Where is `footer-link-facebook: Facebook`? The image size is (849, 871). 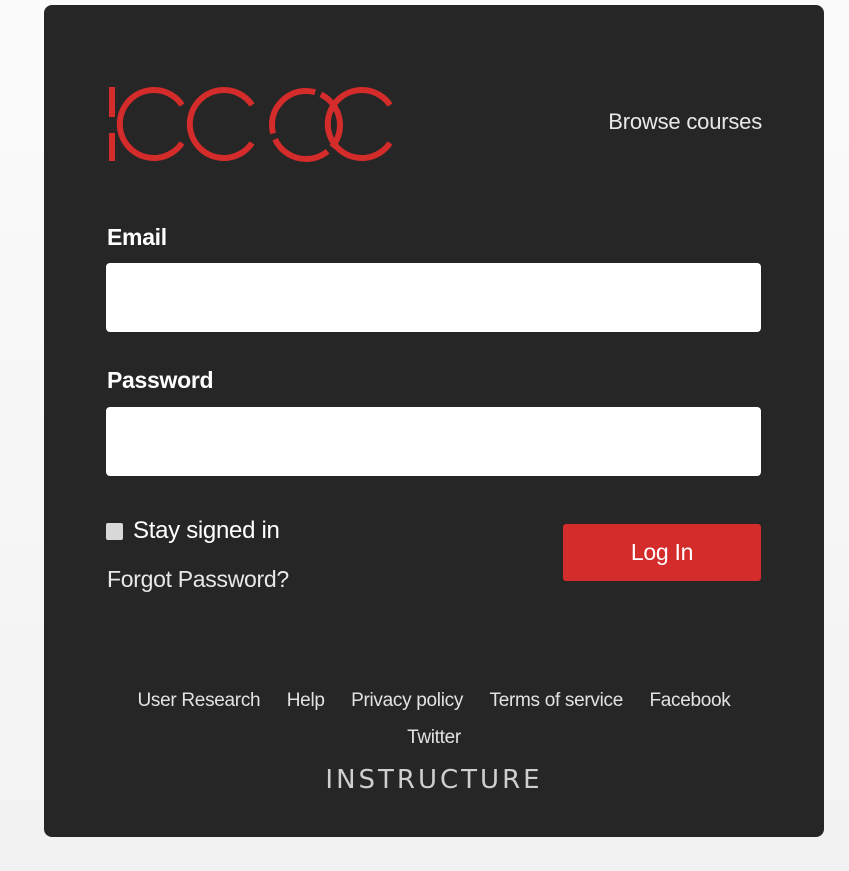
footer-link-facebook: Facebook is located at coordinates (689, 700).